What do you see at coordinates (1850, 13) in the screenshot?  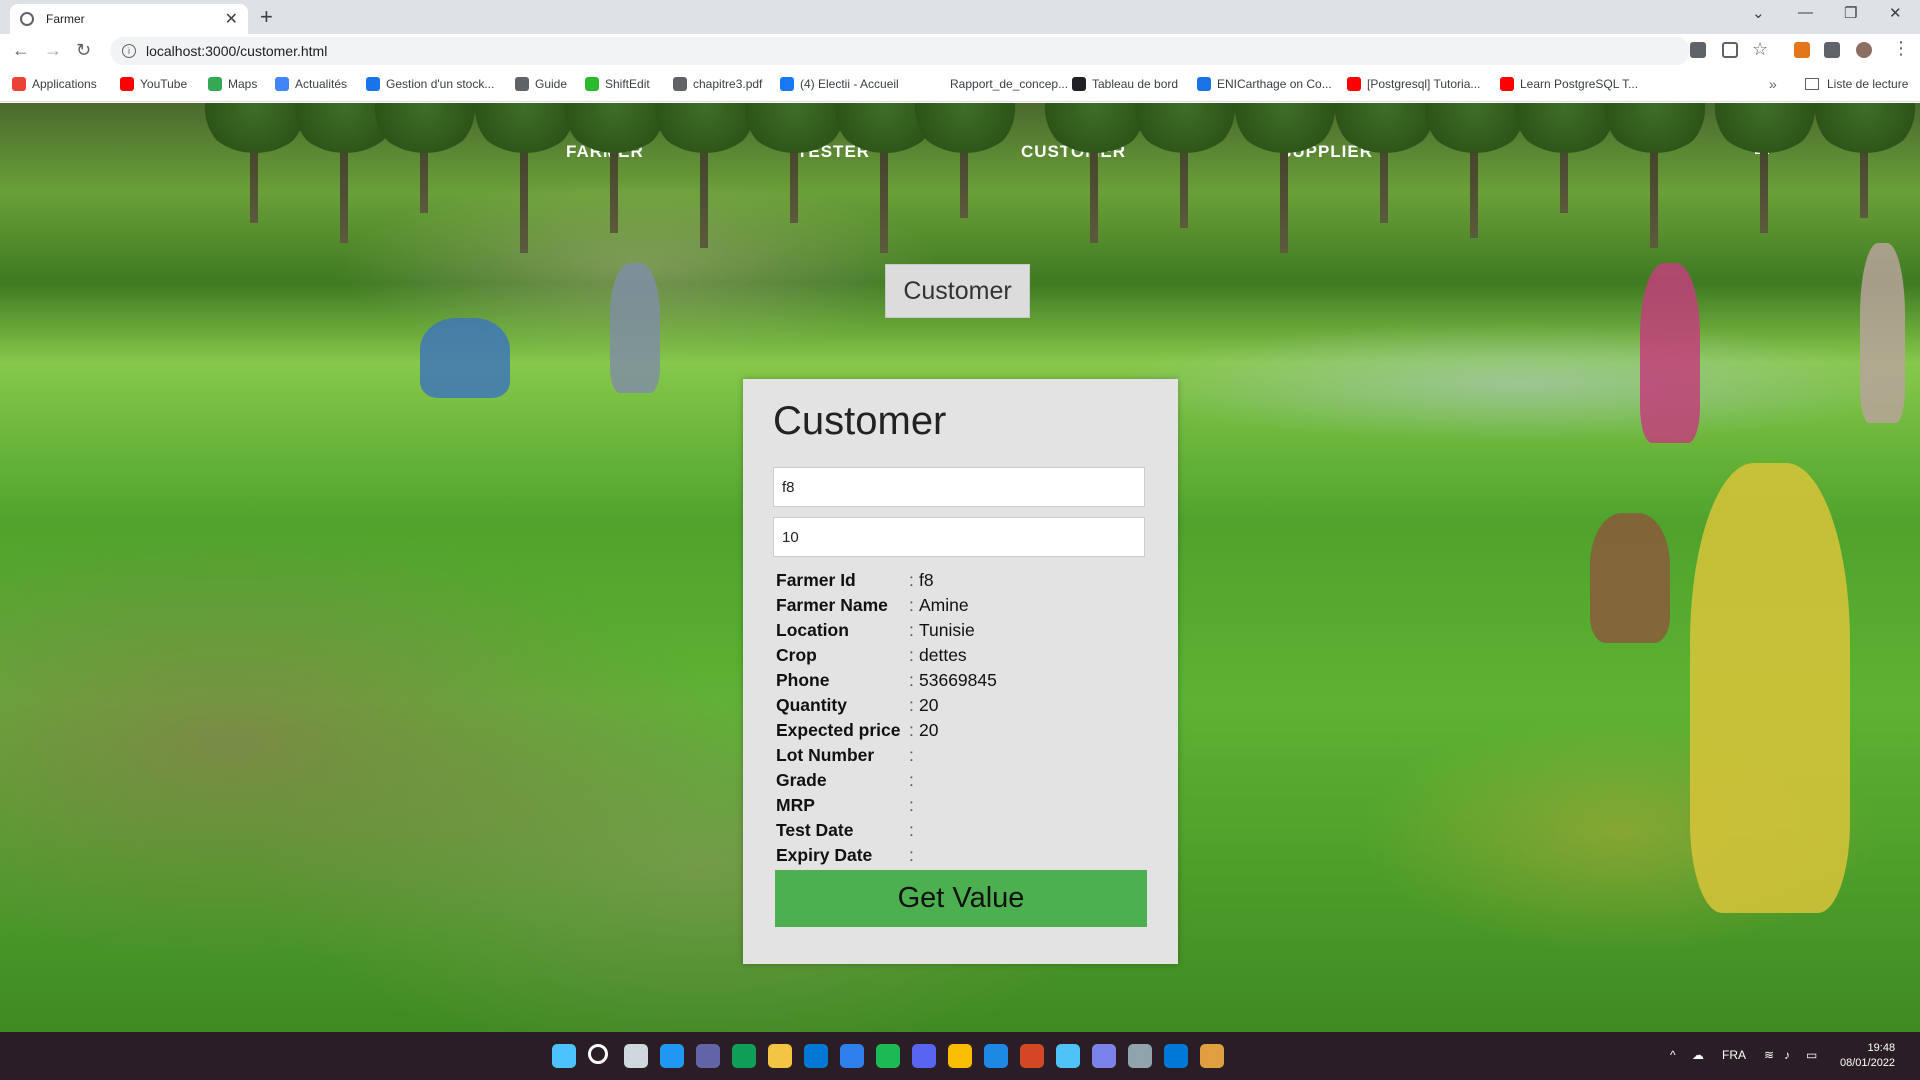 I see `restore-icon: ❐` at bounding box center [1850, 13].